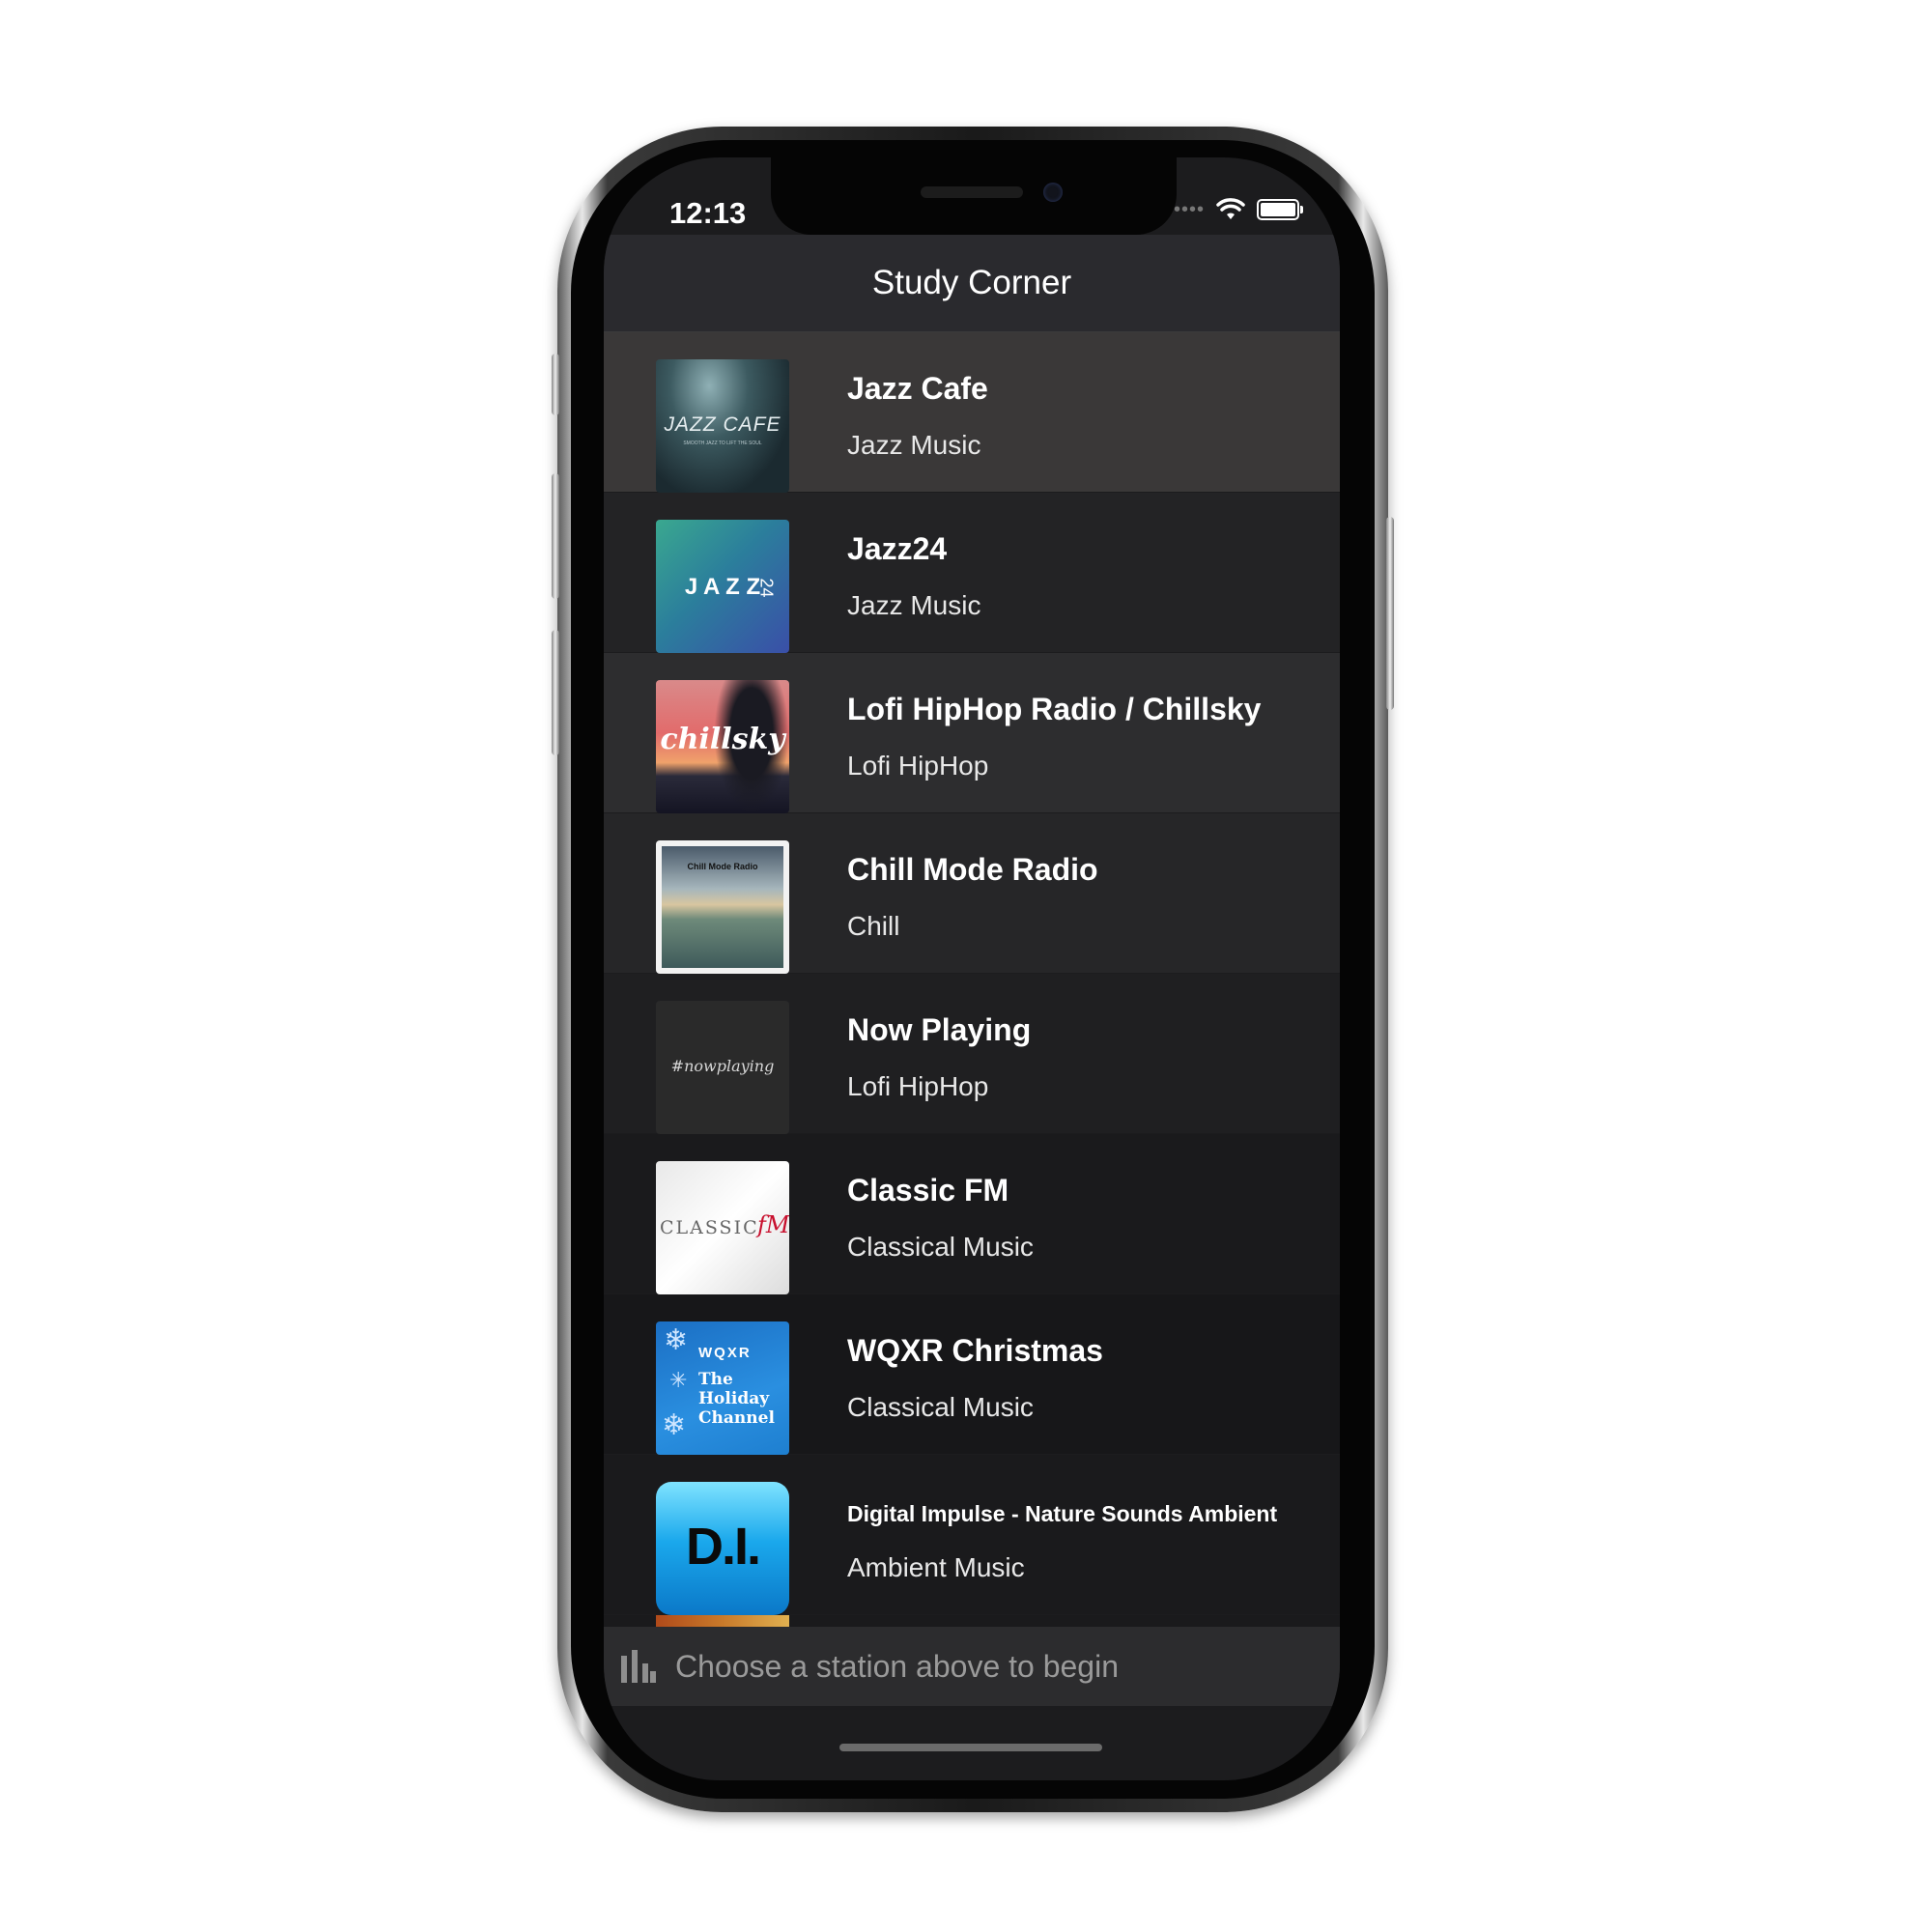 The height and width of the screenshot is (1932, 1932). I want to click on volume-up-button, so click(555, 536).